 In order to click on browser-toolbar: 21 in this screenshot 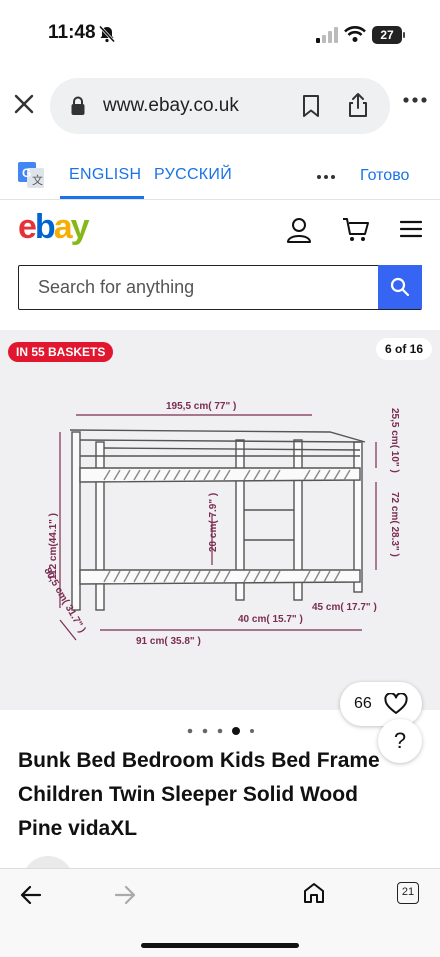, I will do `click(220, 912)`.